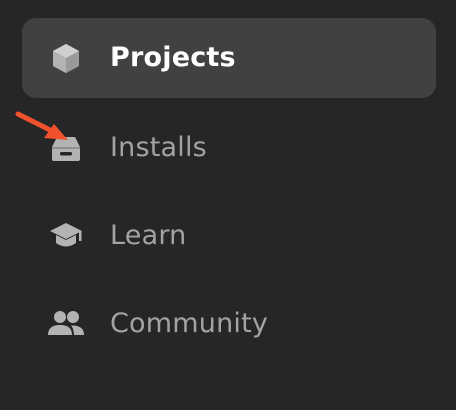 The image size is (456, 410). Describe the element at coordinates (66, 58) in the screenshot. I see `cube-icon` at that location.